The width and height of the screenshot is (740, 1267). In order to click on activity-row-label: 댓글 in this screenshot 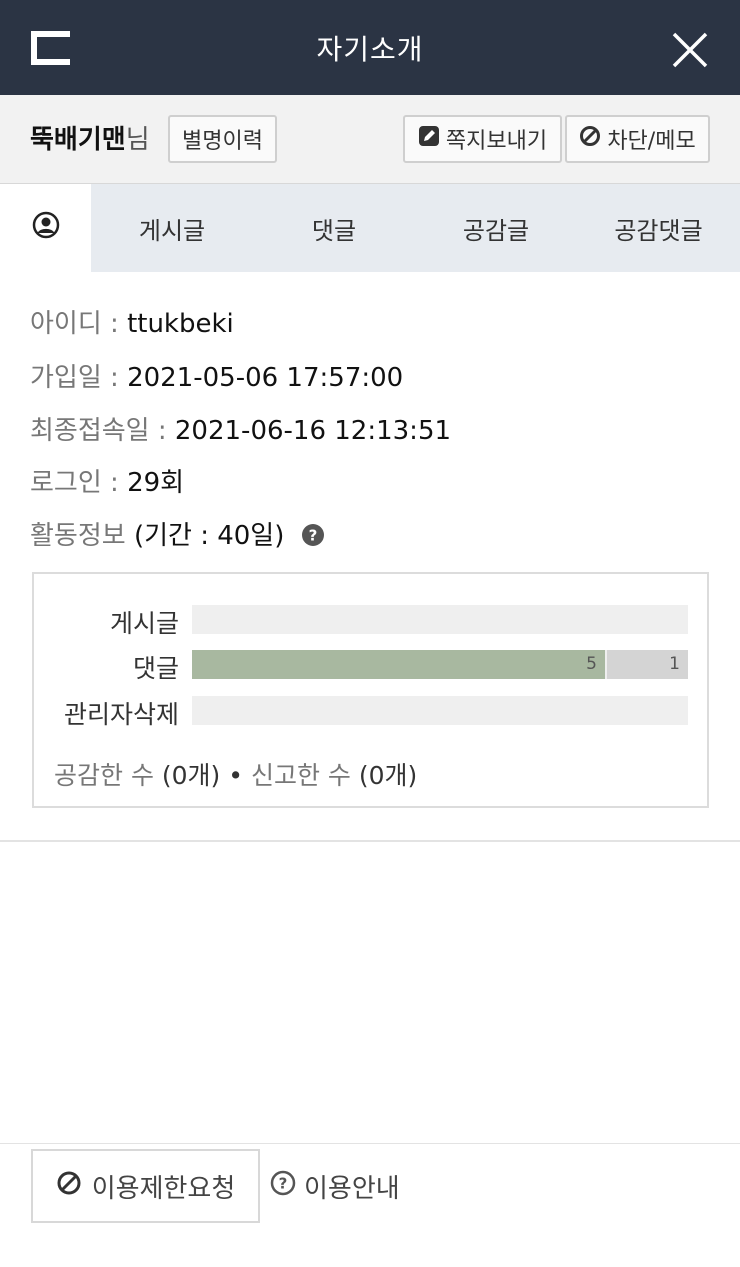, I will do `click(155, 668)`.